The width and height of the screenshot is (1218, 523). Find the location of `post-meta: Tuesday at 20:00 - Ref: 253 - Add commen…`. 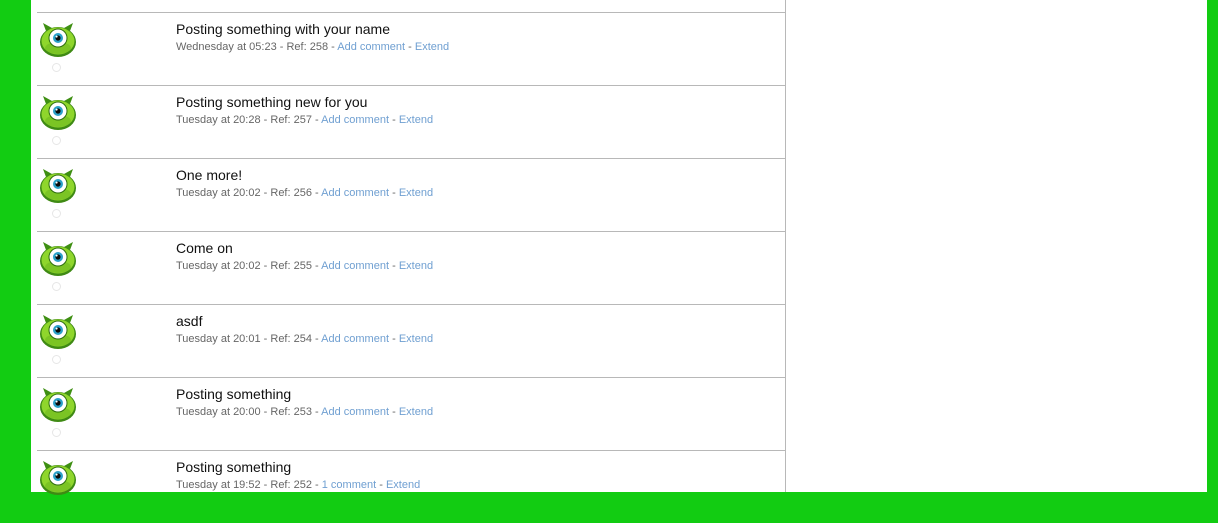

post-meta: Tuesday at 20:00 - Ref: 253 - Add commen… is located at coordinates (304, 412).